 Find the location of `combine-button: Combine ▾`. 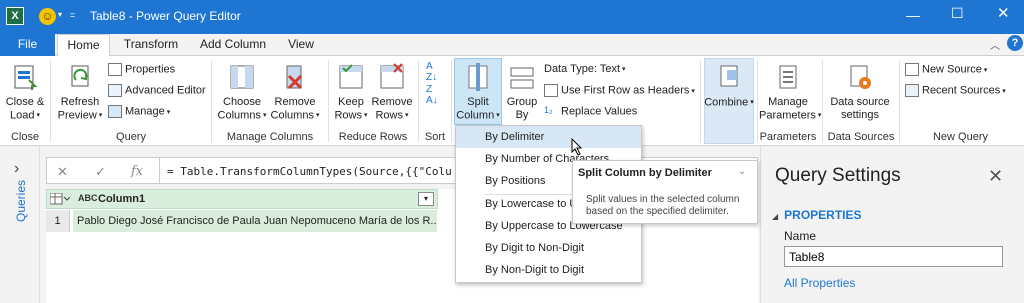

combine-button: Combine ▾ is located at coordinates (729, 85).